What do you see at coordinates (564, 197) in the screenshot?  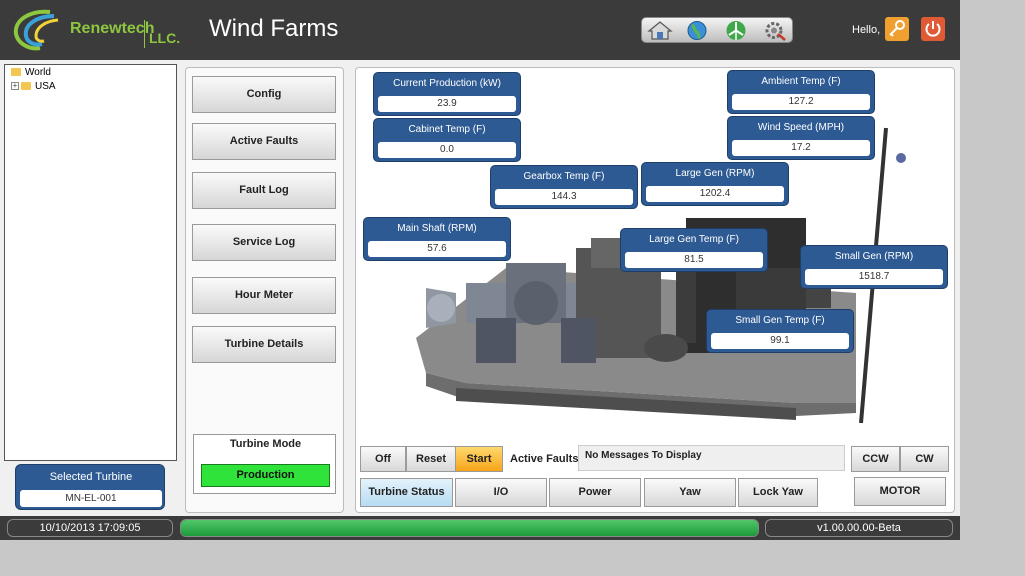 I see `gauge-value: 144.3` at bounding box center [564, 197].